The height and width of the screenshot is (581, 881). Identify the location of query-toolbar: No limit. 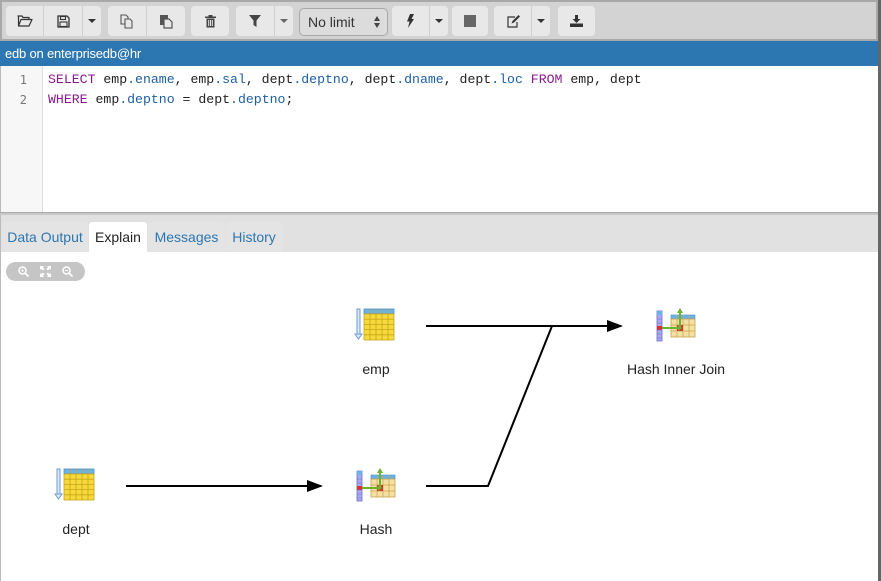
(439, 20).